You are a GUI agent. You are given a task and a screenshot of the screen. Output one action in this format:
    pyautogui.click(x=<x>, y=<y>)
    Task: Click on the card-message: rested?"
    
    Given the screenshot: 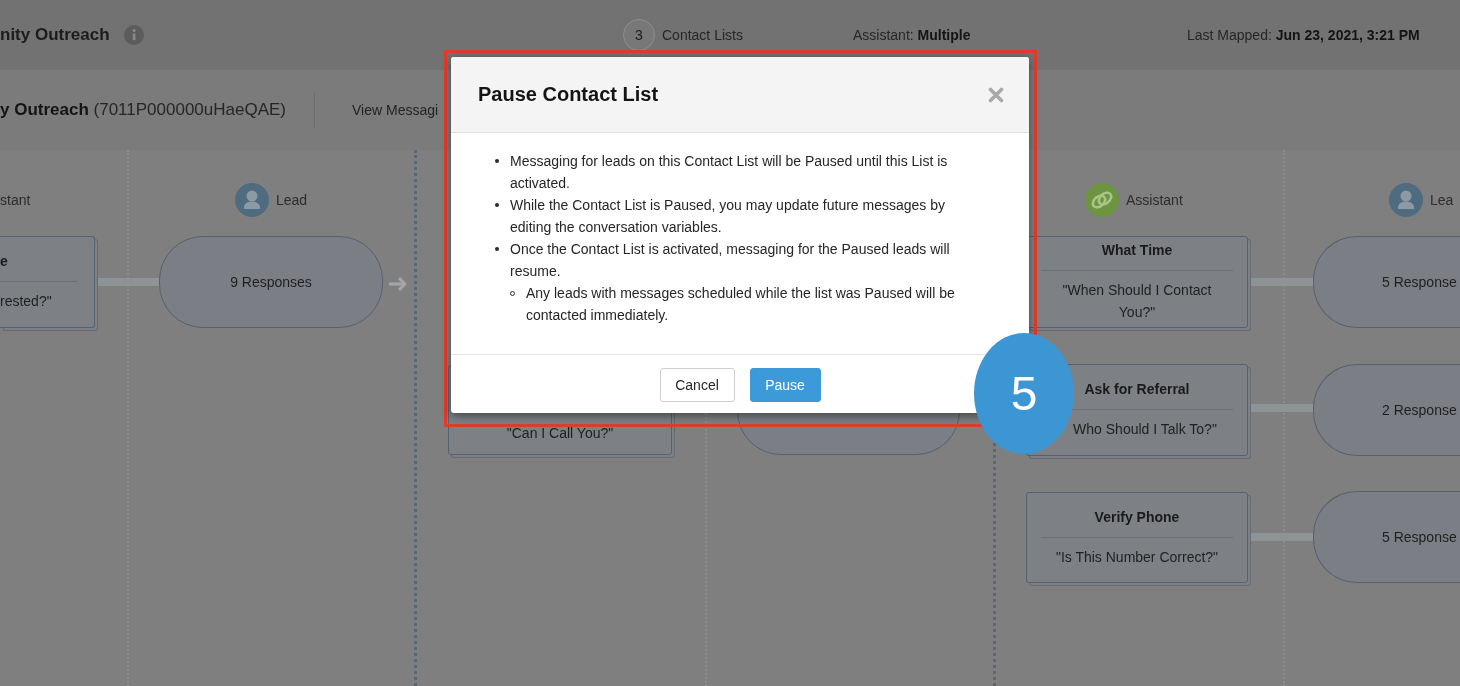 What is the action you would take?
    pyautogui.click(x=26, y=301)
    